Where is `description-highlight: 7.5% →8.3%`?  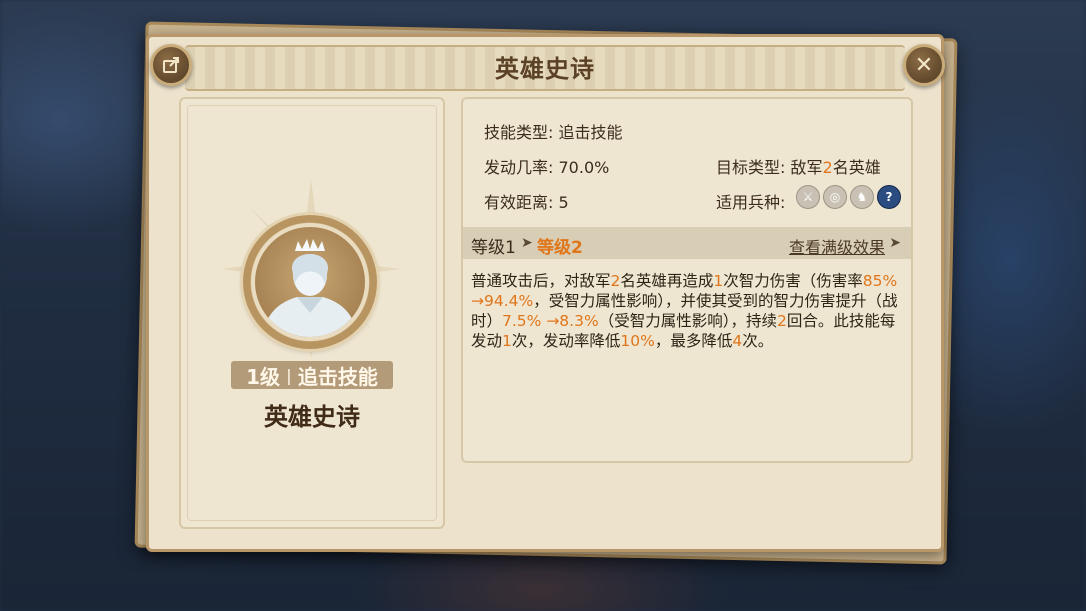
description-highlight: 7.5% →8.3% is located at coordinates (550, 321).